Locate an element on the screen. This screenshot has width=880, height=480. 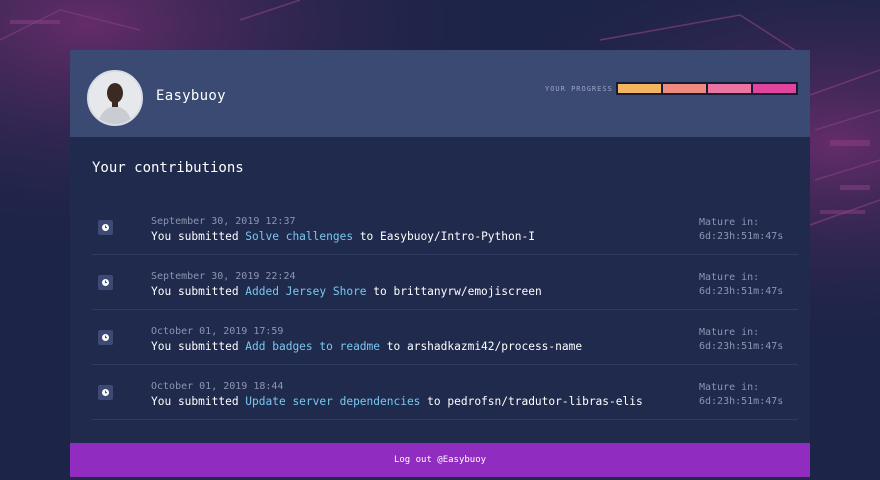
progress-bar is located at coordinates (707, 88).